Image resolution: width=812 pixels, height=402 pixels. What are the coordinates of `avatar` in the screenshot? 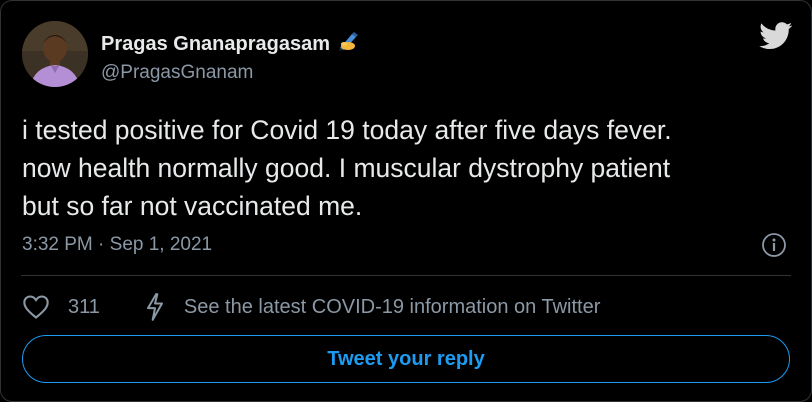 It's located at (55, 54).